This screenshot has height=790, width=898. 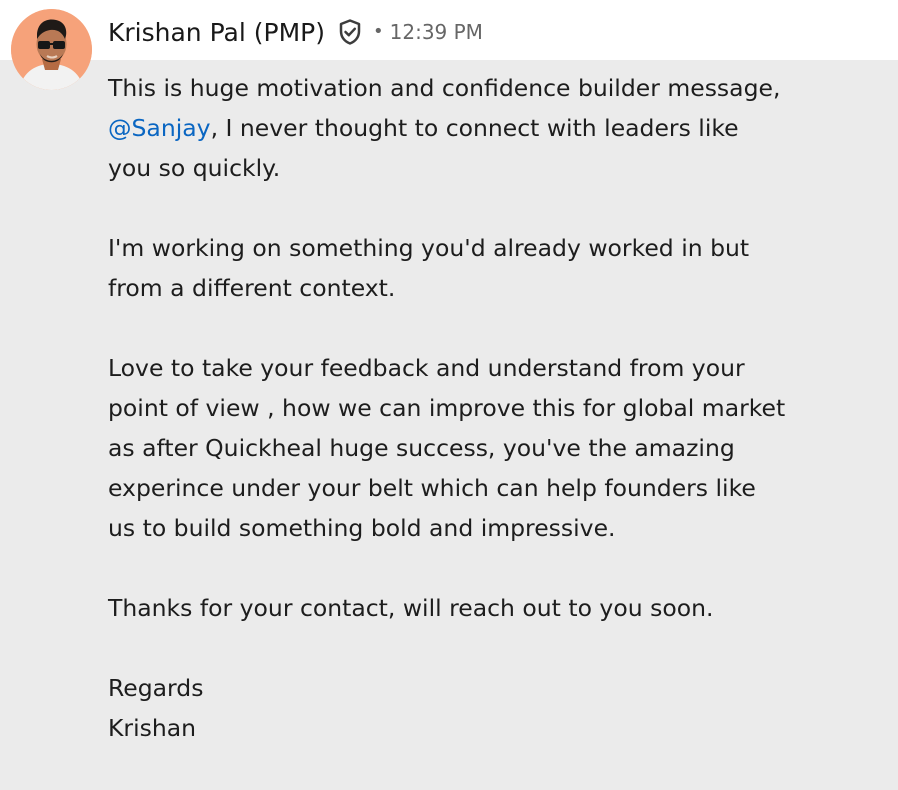 I want to click on sender-name: Krishan Pal (PMP), so click(x=216, y=32).